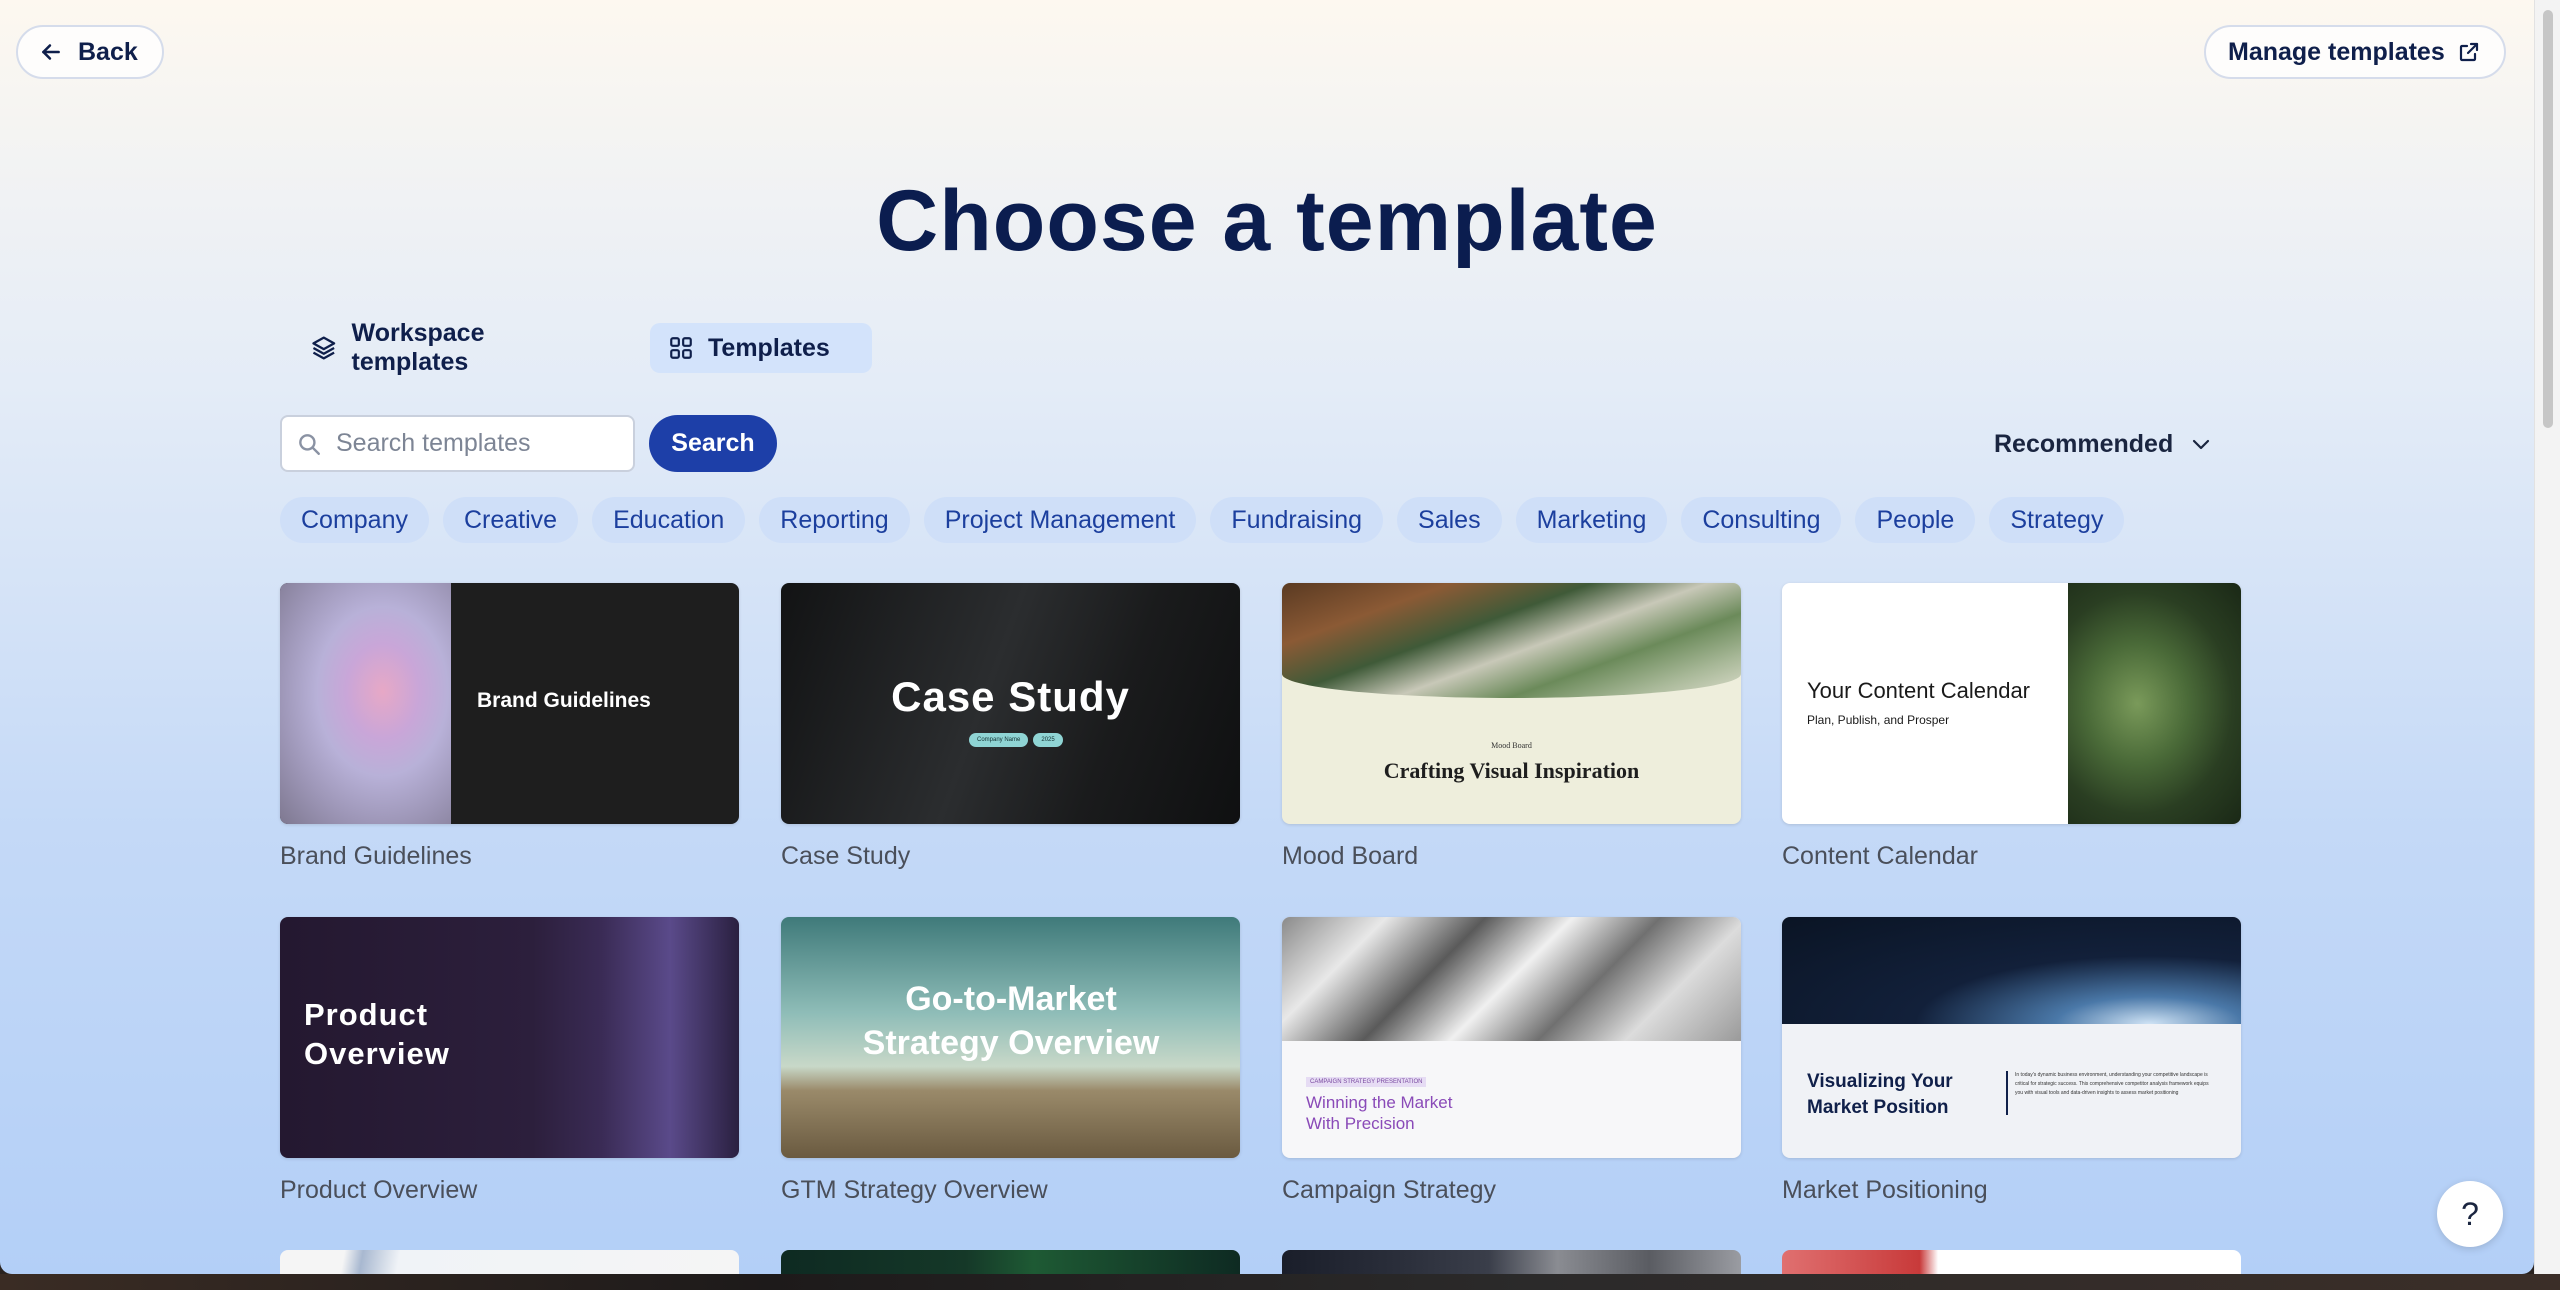 The height and width of the screenshot is (1290, 2560). I want to click on template-thumbnail: Brand Guidelines, so click(509, 703).